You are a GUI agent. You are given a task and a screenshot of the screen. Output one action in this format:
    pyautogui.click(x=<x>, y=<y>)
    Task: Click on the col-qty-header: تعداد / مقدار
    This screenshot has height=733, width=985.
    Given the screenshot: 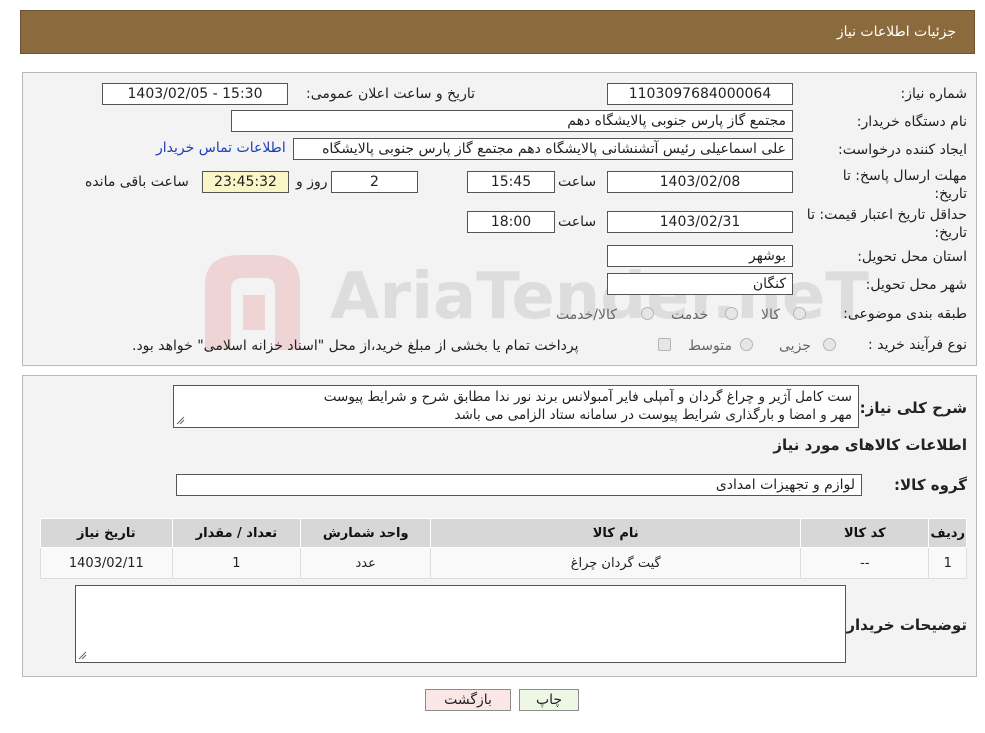 What is the action you would take?
    pyautogui.click(x=236, y=533)
    